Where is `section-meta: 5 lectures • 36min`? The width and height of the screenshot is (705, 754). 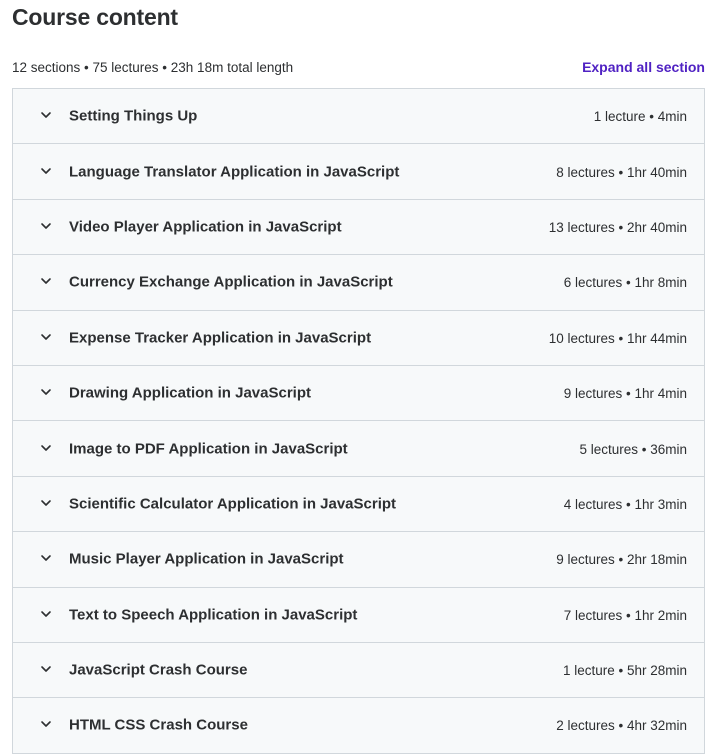
section-meta: 5 lectures • 36min is located at coordinates (633, 449).